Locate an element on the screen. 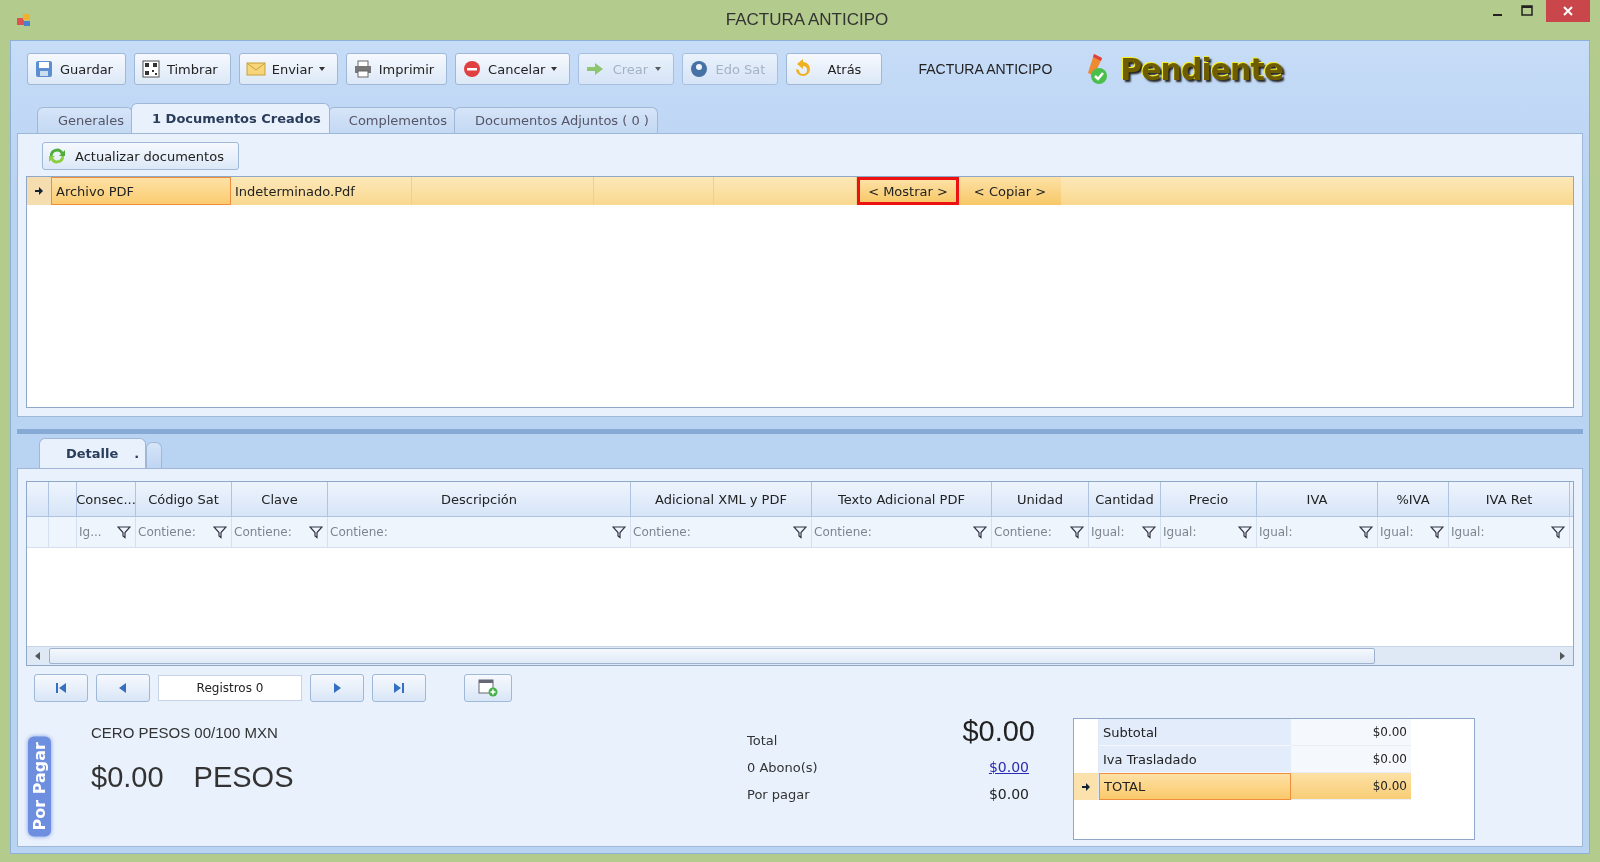 This screenshot has width=1600, height=862. close-button is located at coordinates (1568, 11).